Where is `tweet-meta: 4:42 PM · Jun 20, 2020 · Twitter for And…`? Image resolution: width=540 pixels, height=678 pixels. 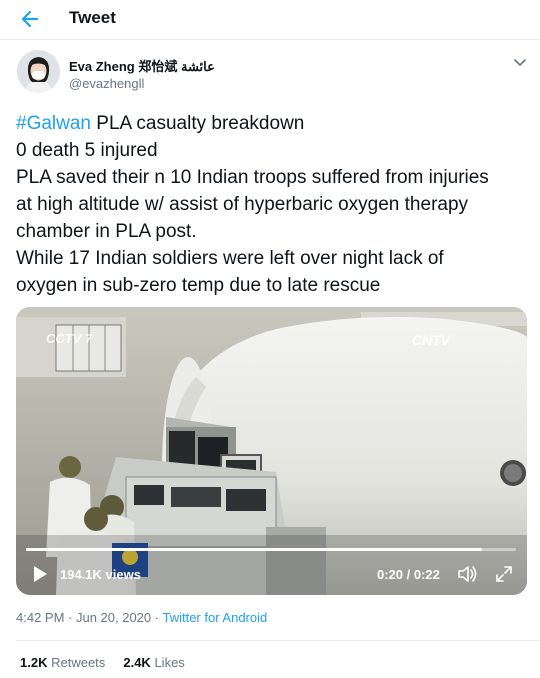 tweet-meta: 4:42 PM · Jun 20, 2020 · Twitter for And… is located at coordinates (141, 617).